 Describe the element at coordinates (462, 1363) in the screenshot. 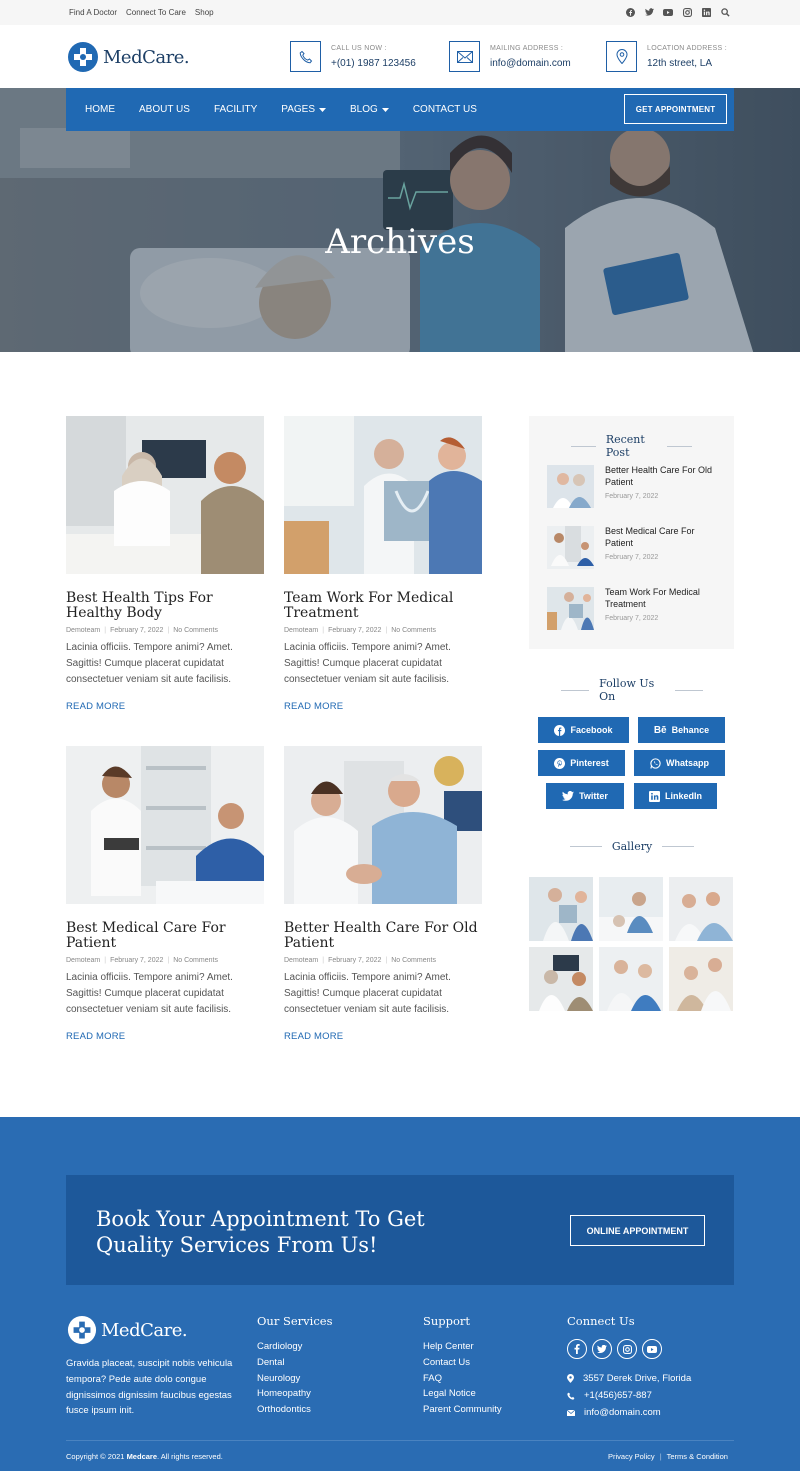

I see `support-link-contact-us: Contact Us` at that location.